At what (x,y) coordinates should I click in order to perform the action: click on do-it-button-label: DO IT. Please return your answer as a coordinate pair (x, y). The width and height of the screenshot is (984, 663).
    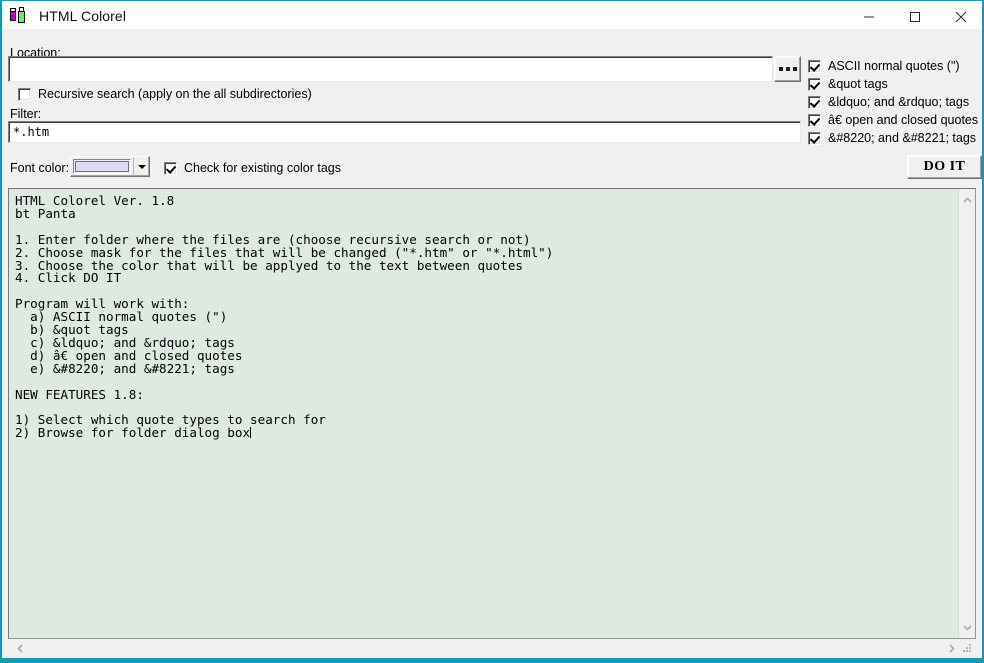
    Looking at the image, I should click on (944, 166).